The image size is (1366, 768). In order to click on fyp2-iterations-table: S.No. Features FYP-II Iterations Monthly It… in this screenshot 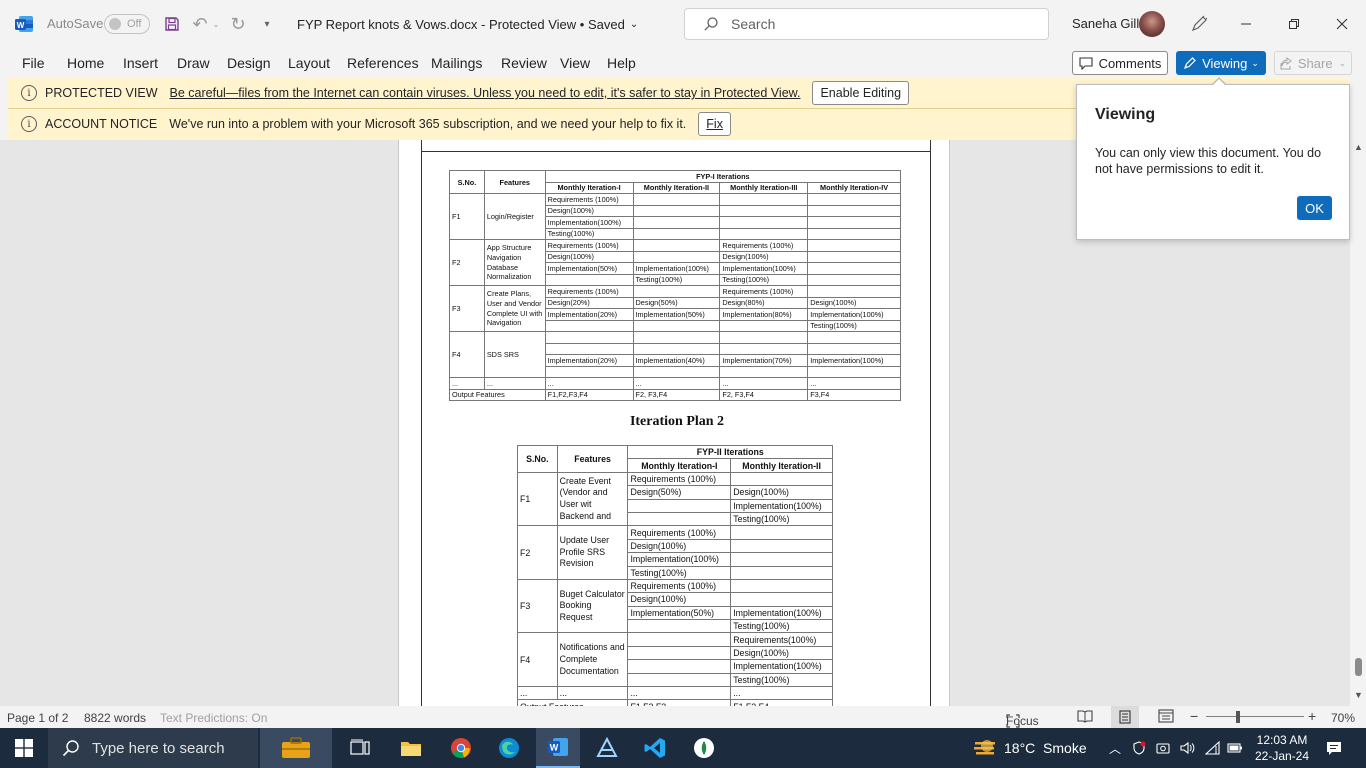, I will do `click(674, 575)`.